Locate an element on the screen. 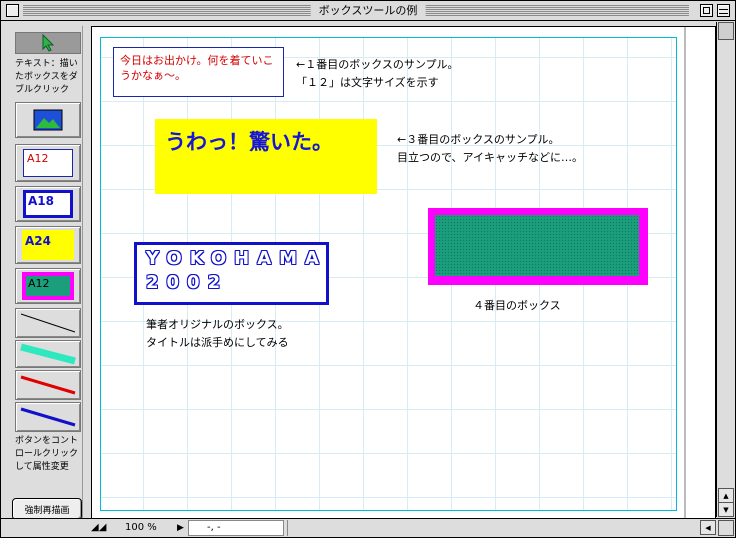  box-4-fill is located at coordinates (537, 245).